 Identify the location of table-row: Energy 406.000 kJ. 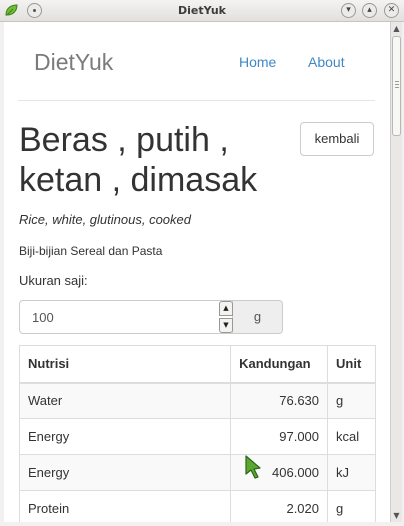
(197, 472).